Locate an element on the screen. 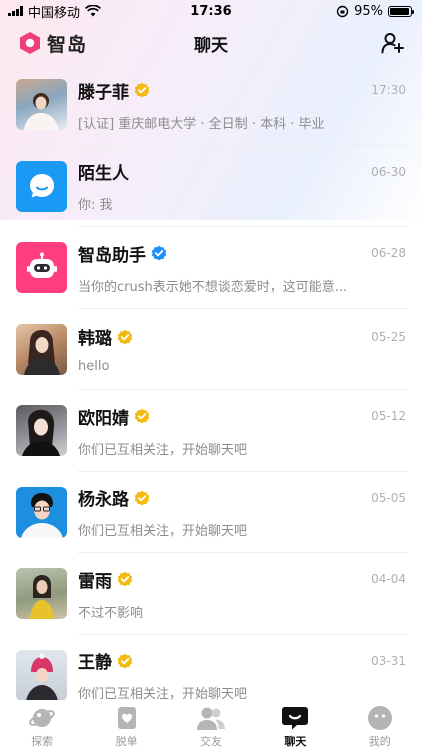  tab-label: 交友 is located at coordinates (210, 741).